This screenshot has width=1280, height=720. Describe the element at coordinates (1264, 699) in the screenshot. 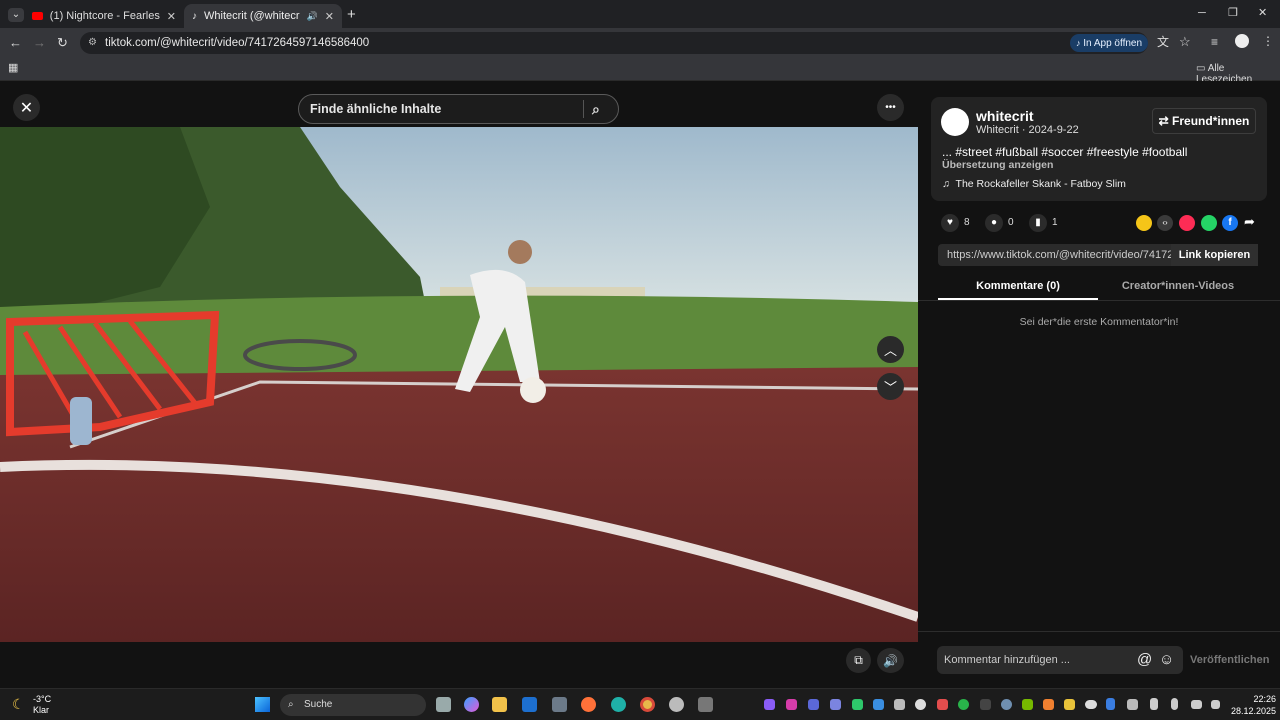

I see `clock-time: 22:26` at that location.